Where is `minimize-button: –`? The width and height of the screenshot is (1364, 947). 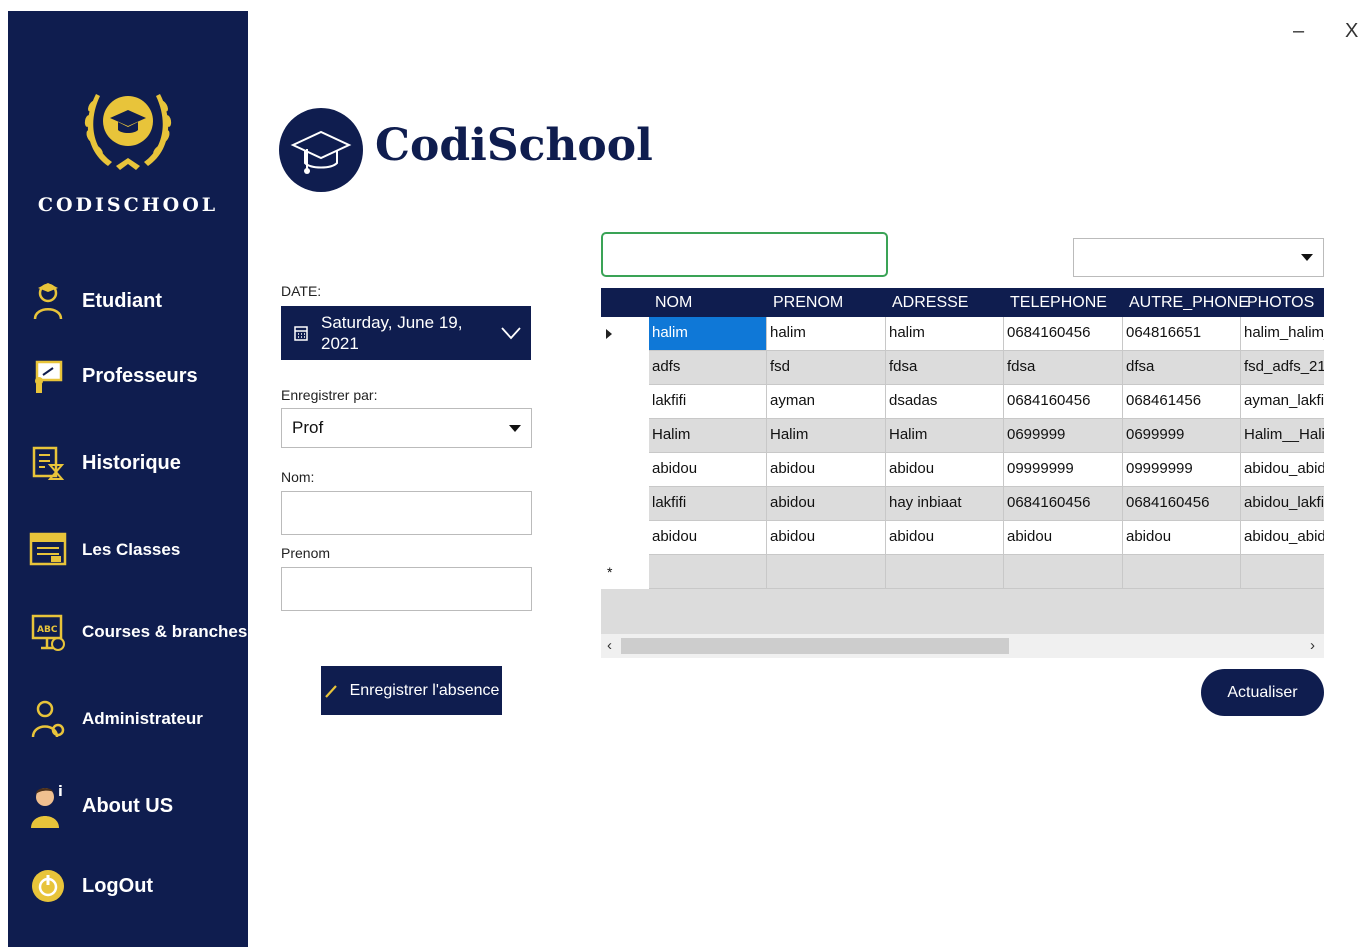 minimize-button: – is located at coordinates (1298, 31).